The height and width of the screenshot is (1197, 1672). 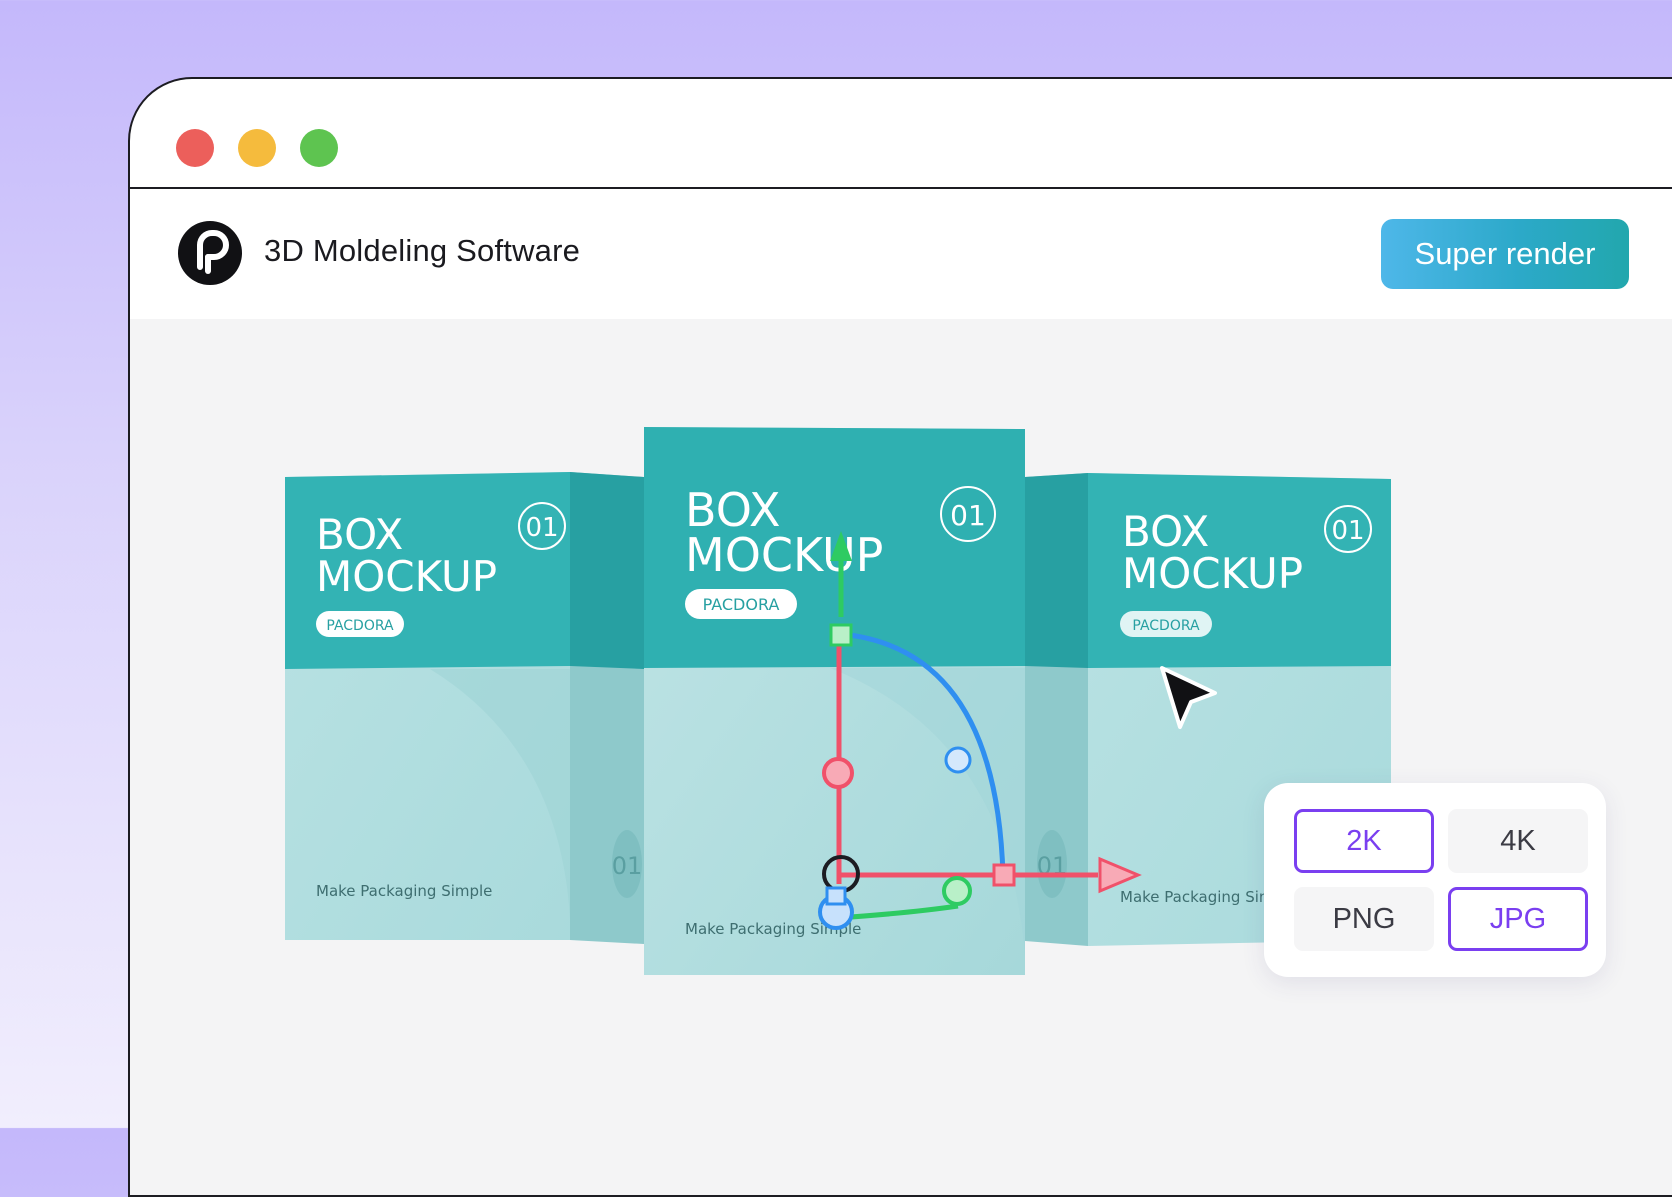 What do you see at coordinates (627, 866) in the screenshot?
I see `left-box-side-number: 01` at bounding box center [627, 866].